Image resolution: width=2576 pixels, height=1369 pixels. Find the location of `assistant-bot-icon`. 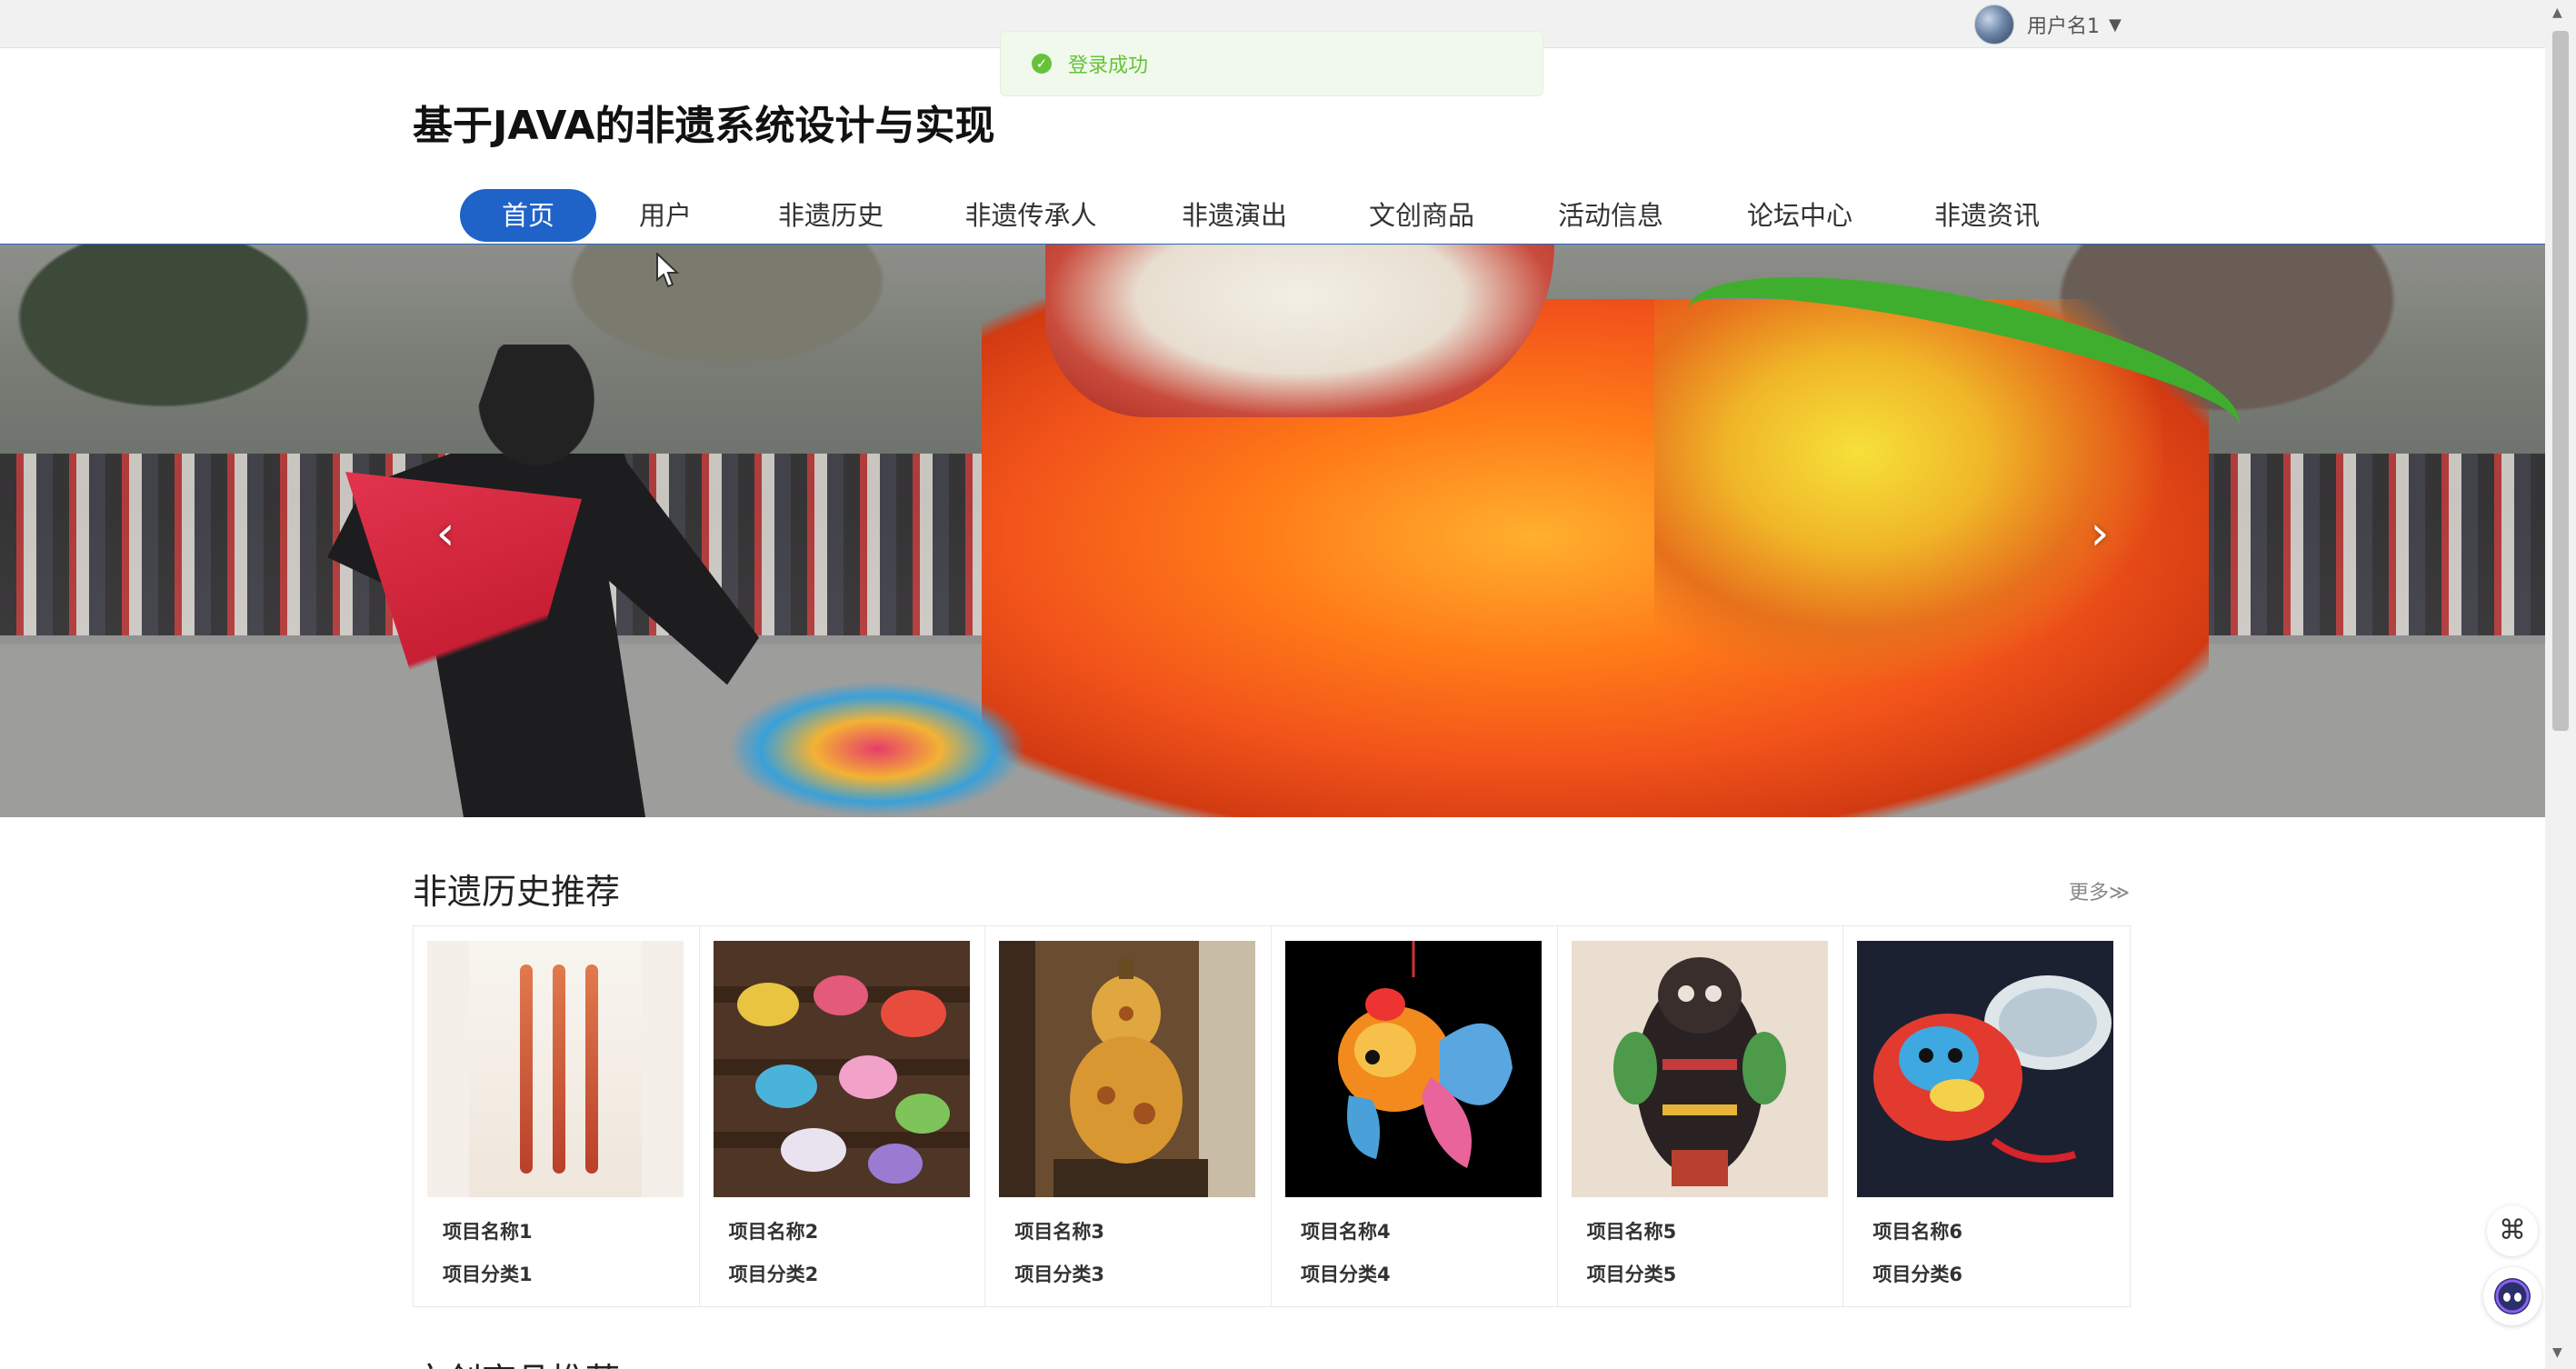

assistant-bot-icon is located at coordinates (2512, 1296).